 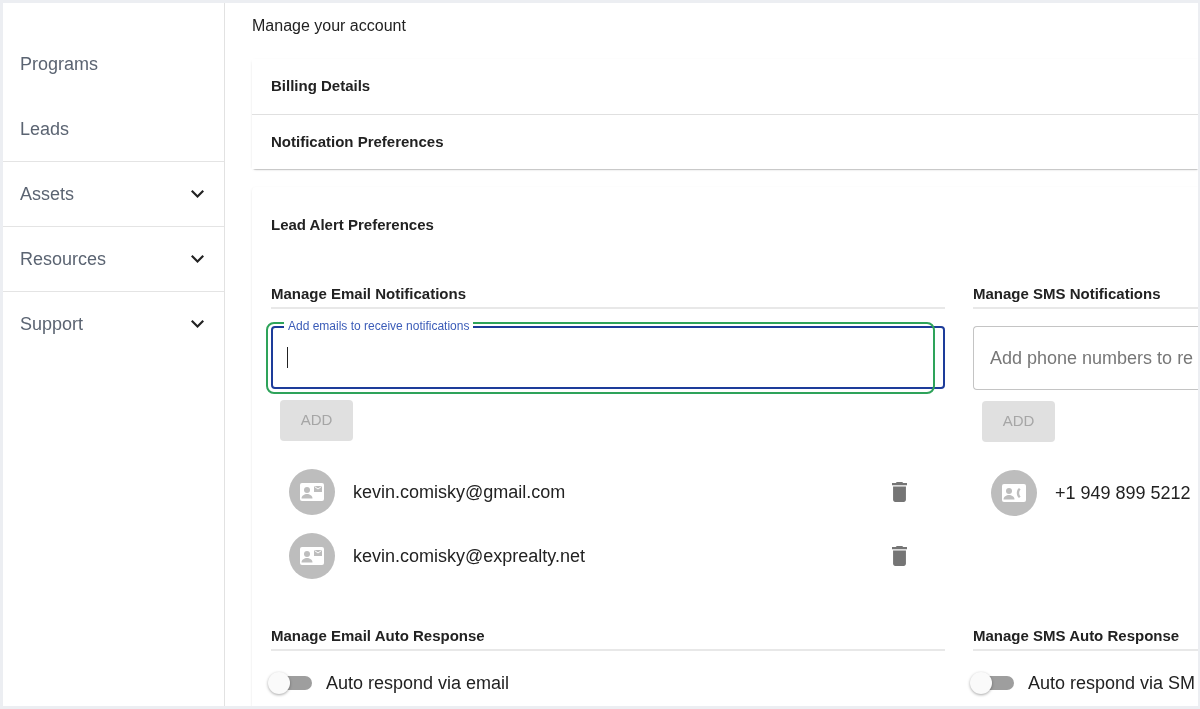 I want to click on section-heading: Manage Email Notifications, so click(x=608, y=297).